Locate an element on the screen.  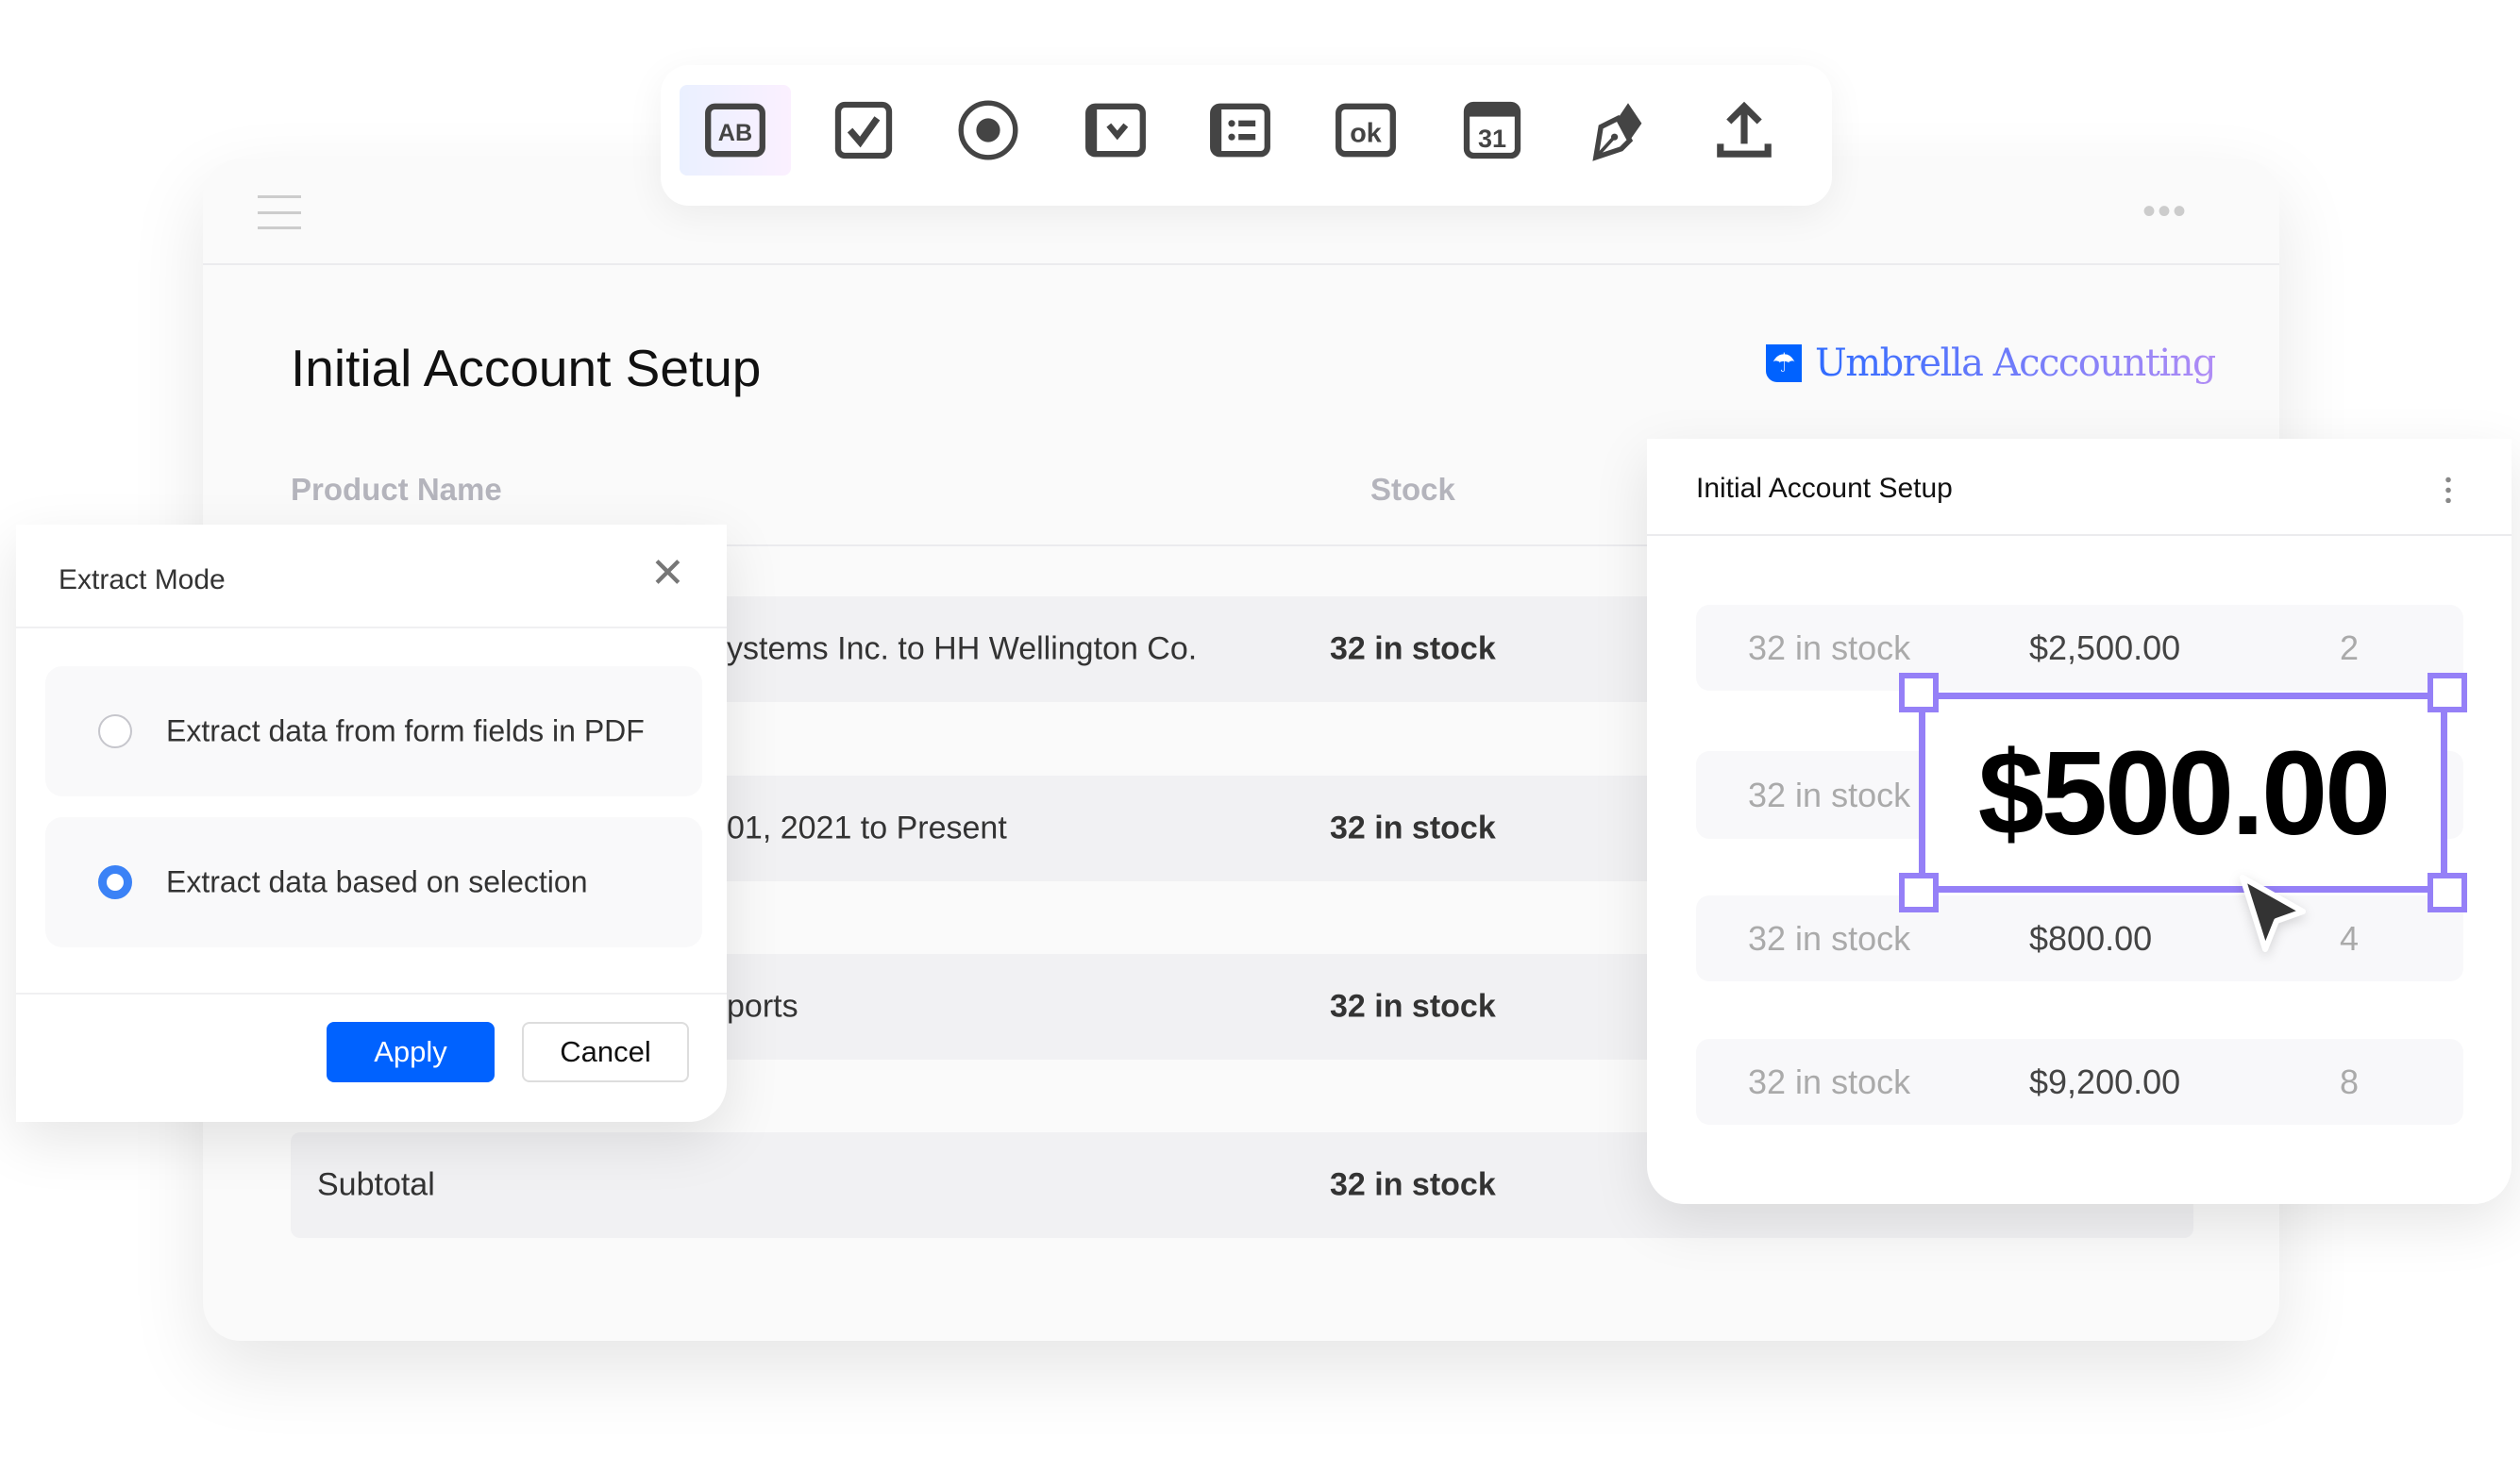
resize-handle-bottom-right is located at coordinates (2447, 892).